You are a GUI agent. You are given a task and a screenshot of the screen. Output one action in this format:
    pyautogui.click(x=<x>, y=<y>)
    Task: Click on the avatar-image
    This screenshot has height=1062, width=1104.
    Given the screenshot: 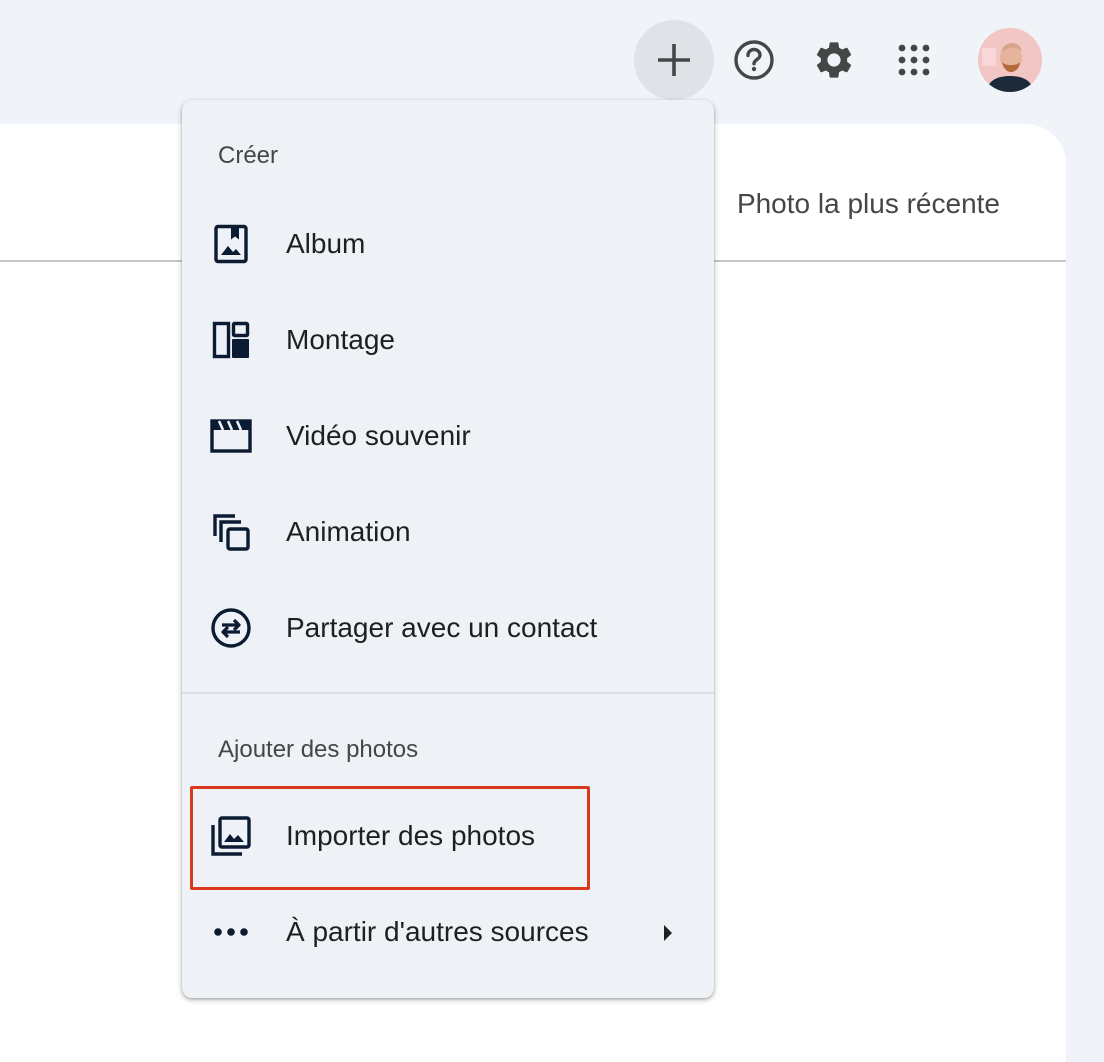 What is the action you would take?
    pyautogui.click(x=1010, y=60)
    